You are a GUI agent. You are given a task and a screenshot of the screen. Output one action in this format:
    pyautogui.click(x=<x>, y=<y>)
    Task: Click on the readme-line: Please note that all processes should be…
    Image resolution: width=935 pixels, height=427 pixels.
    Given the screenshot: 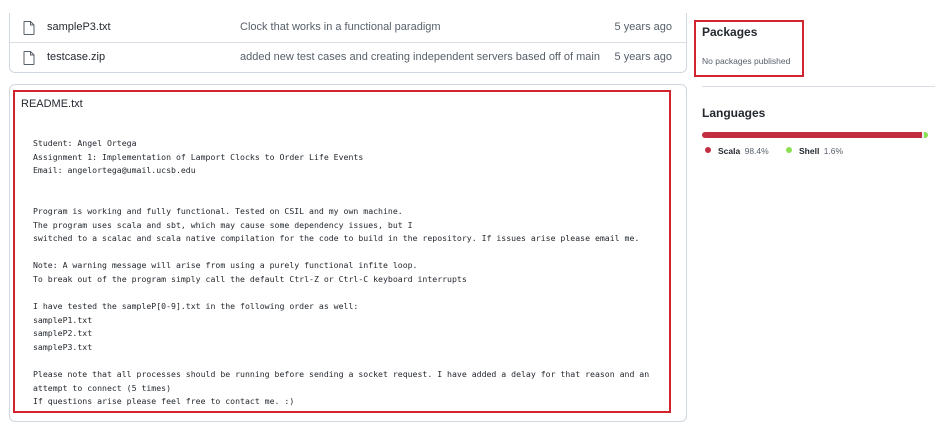 What is the action you would take?
    pyautogui.click(x=341, y=374)
    